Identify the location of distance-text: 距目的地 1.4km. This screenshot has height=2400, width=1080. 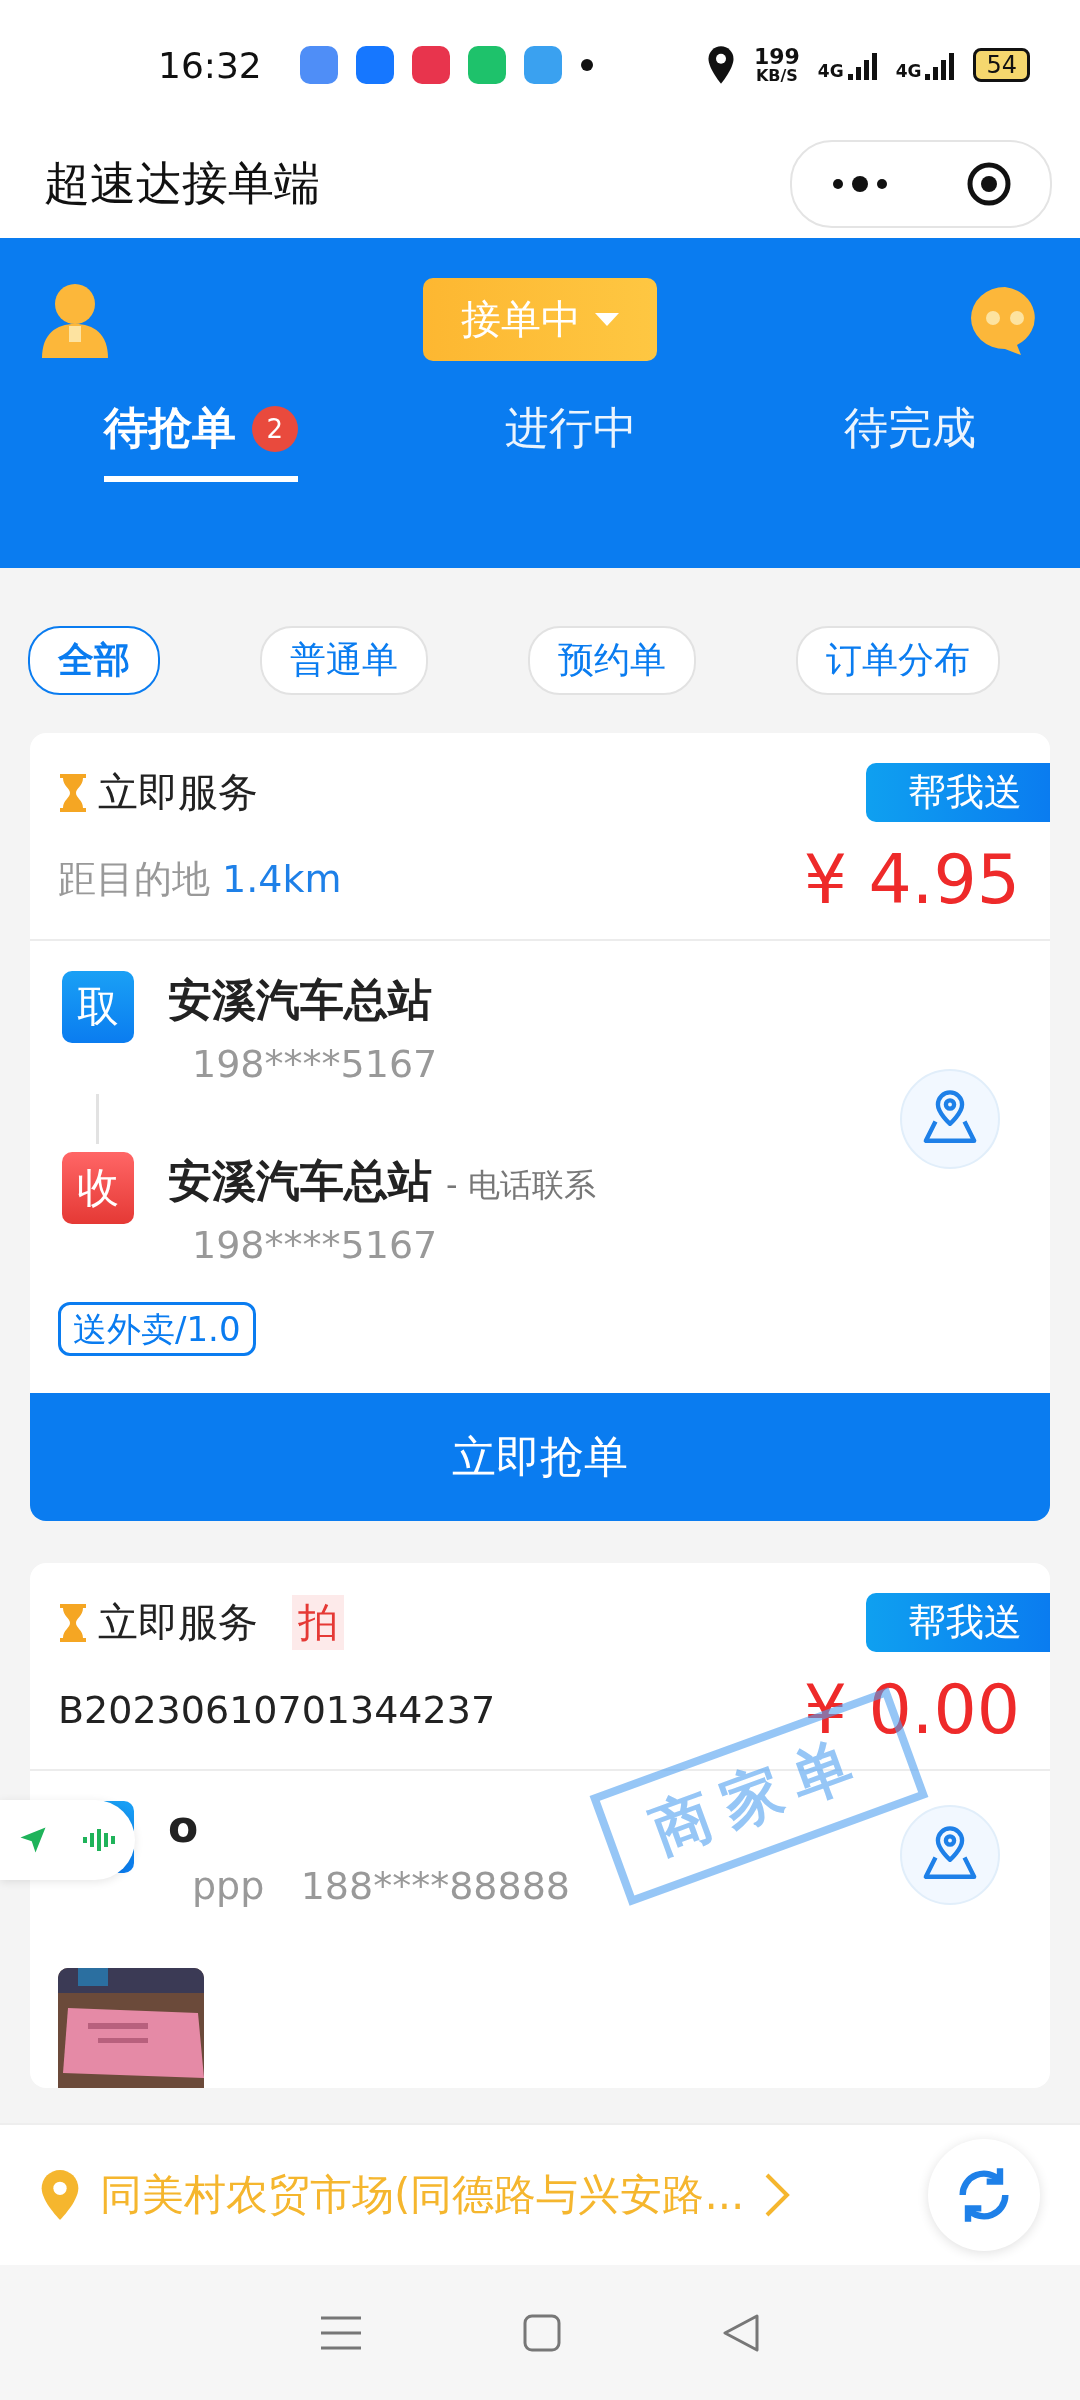
(200, 879).